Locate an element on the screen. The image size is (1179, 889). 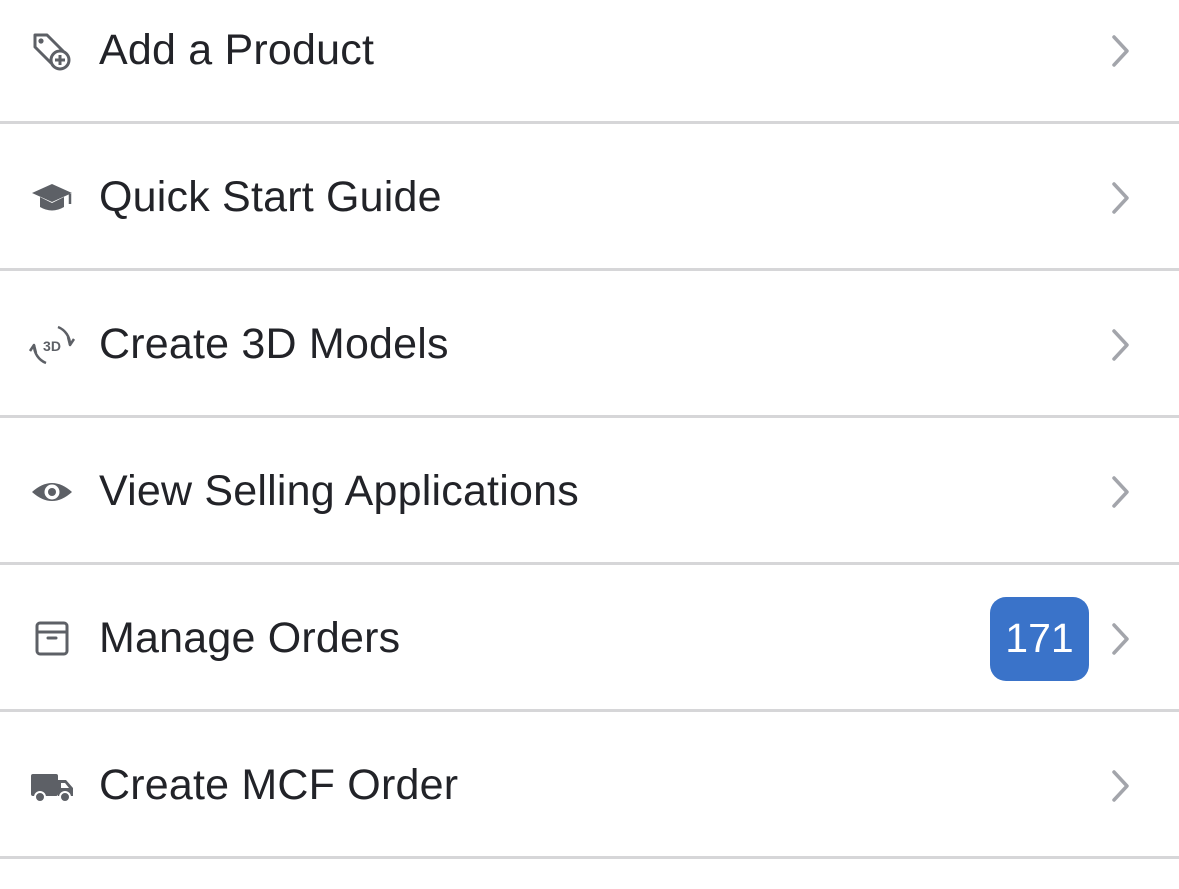
eye-icon is located at coordinates (52, 492).